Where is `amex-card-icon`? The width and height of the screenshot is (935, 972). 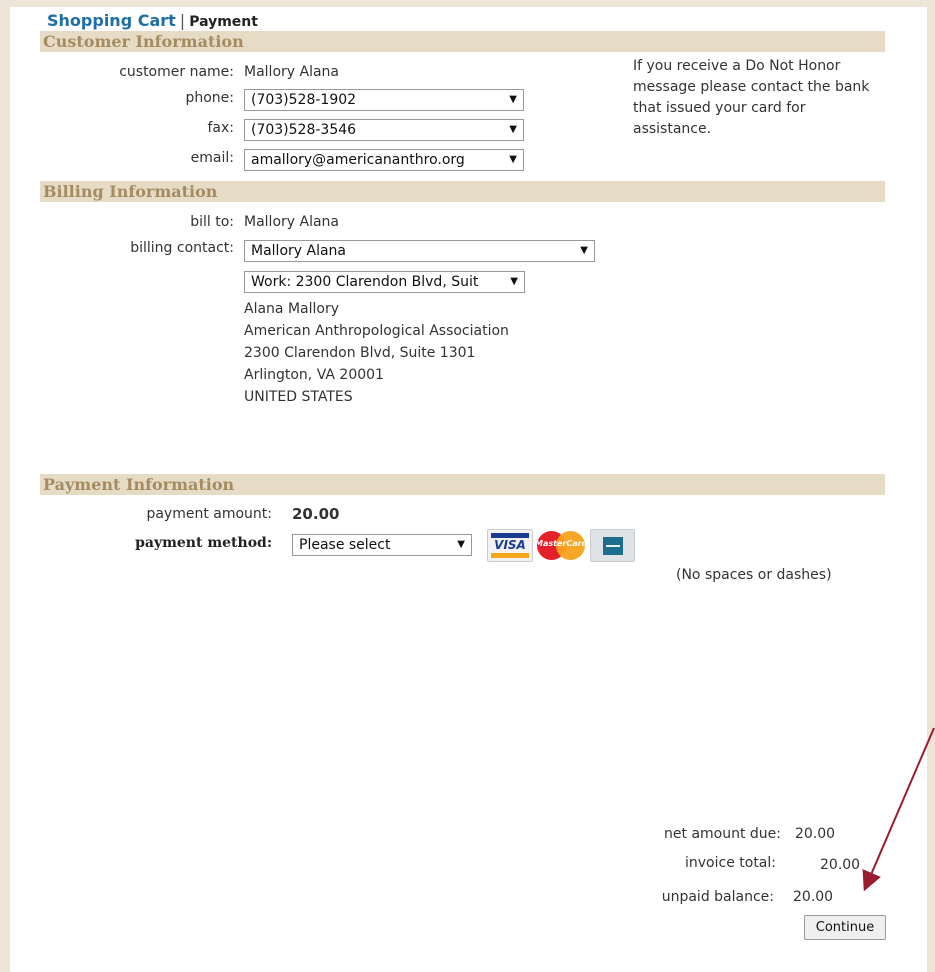
amex-card-icon is located at coordinates (612, 545).